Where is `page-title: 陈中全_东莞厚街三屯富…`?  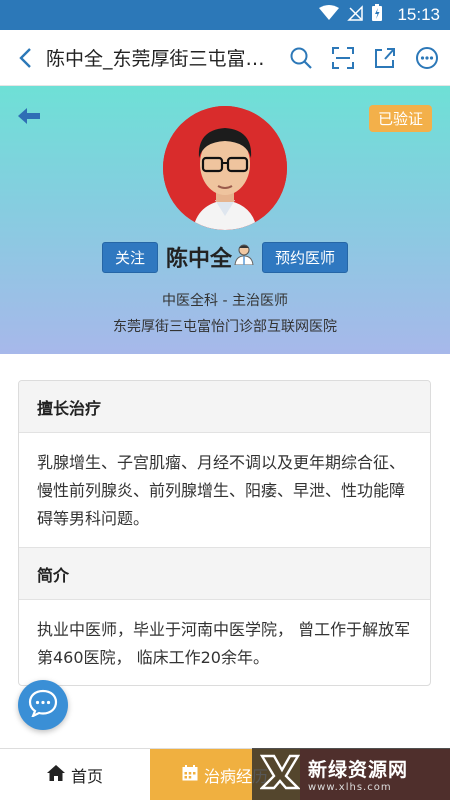 page-title: 陈中全_东莞厚街三屯富… is located at coordinates (155, 59).